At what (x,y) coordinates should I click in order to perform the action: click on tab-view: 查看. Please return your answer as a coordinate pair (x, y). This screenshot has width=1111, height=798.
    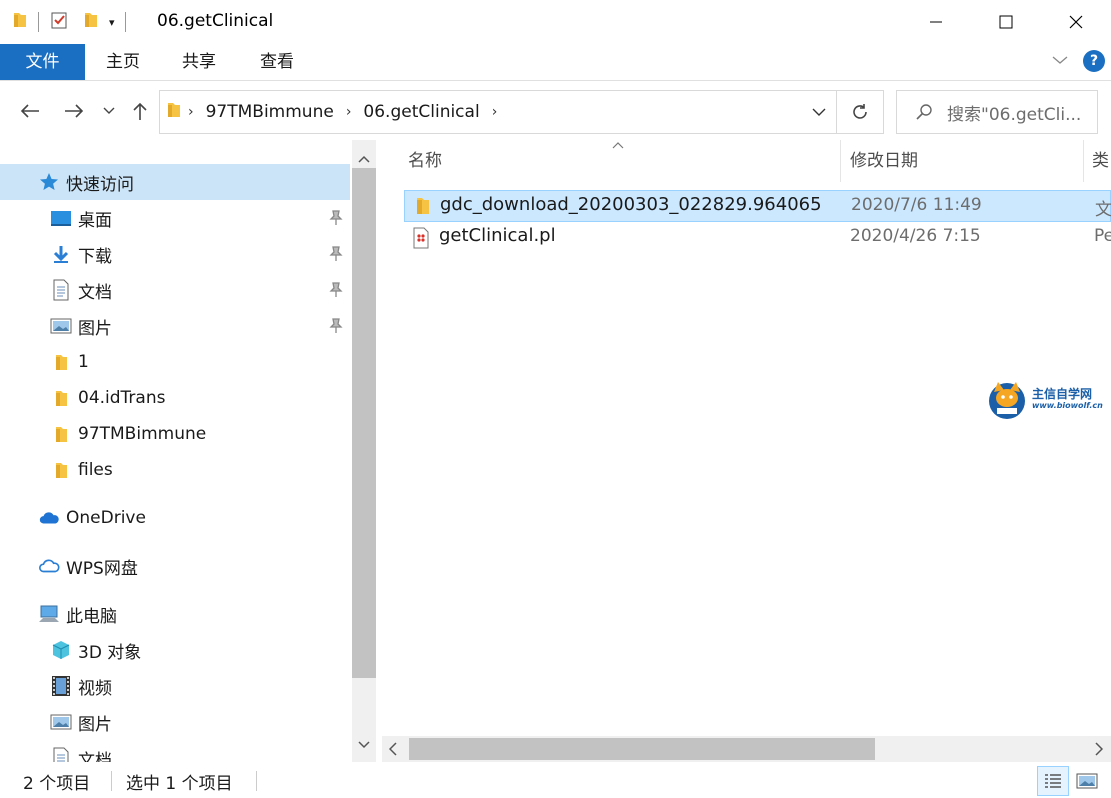
    Looking at the image, I should click on (277, 62).